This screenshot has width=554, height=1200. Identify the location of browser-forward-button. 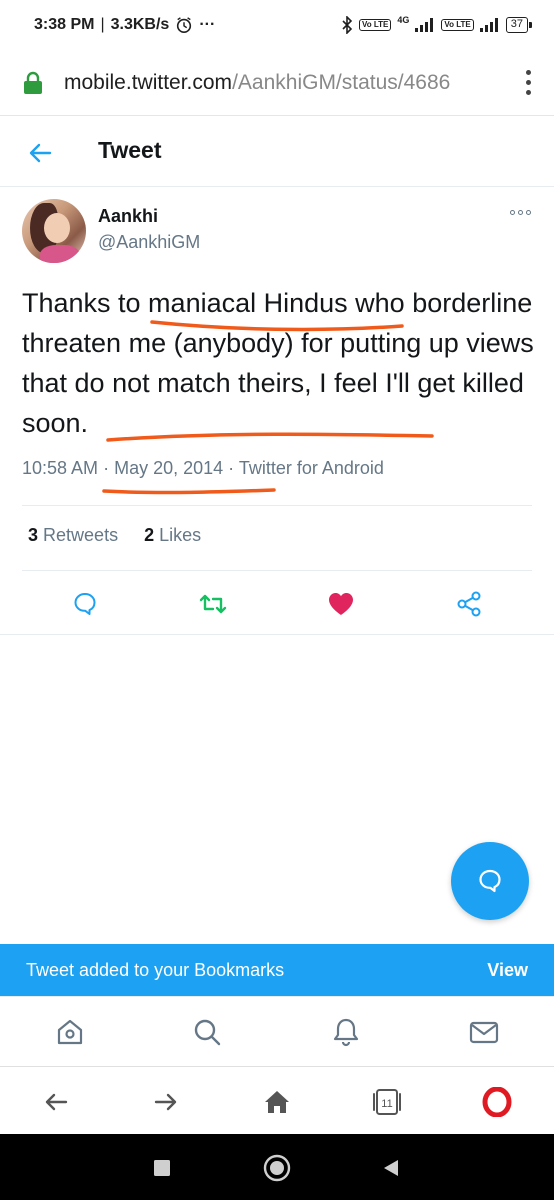
(166, 1102).